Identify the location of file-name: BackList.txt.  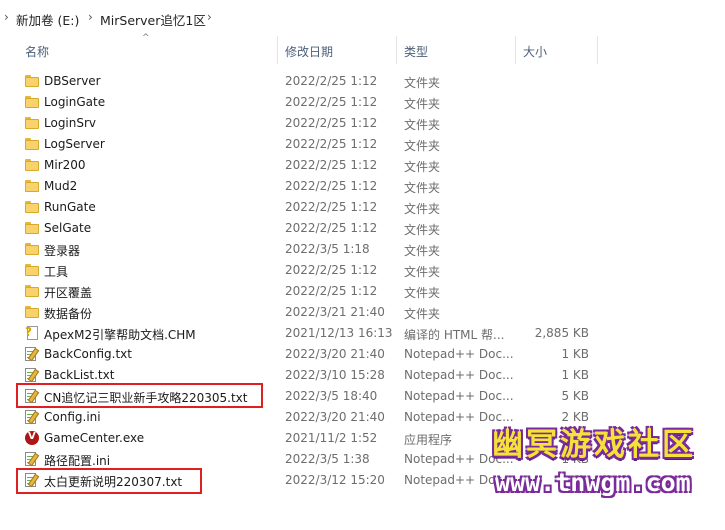
(79, 375).